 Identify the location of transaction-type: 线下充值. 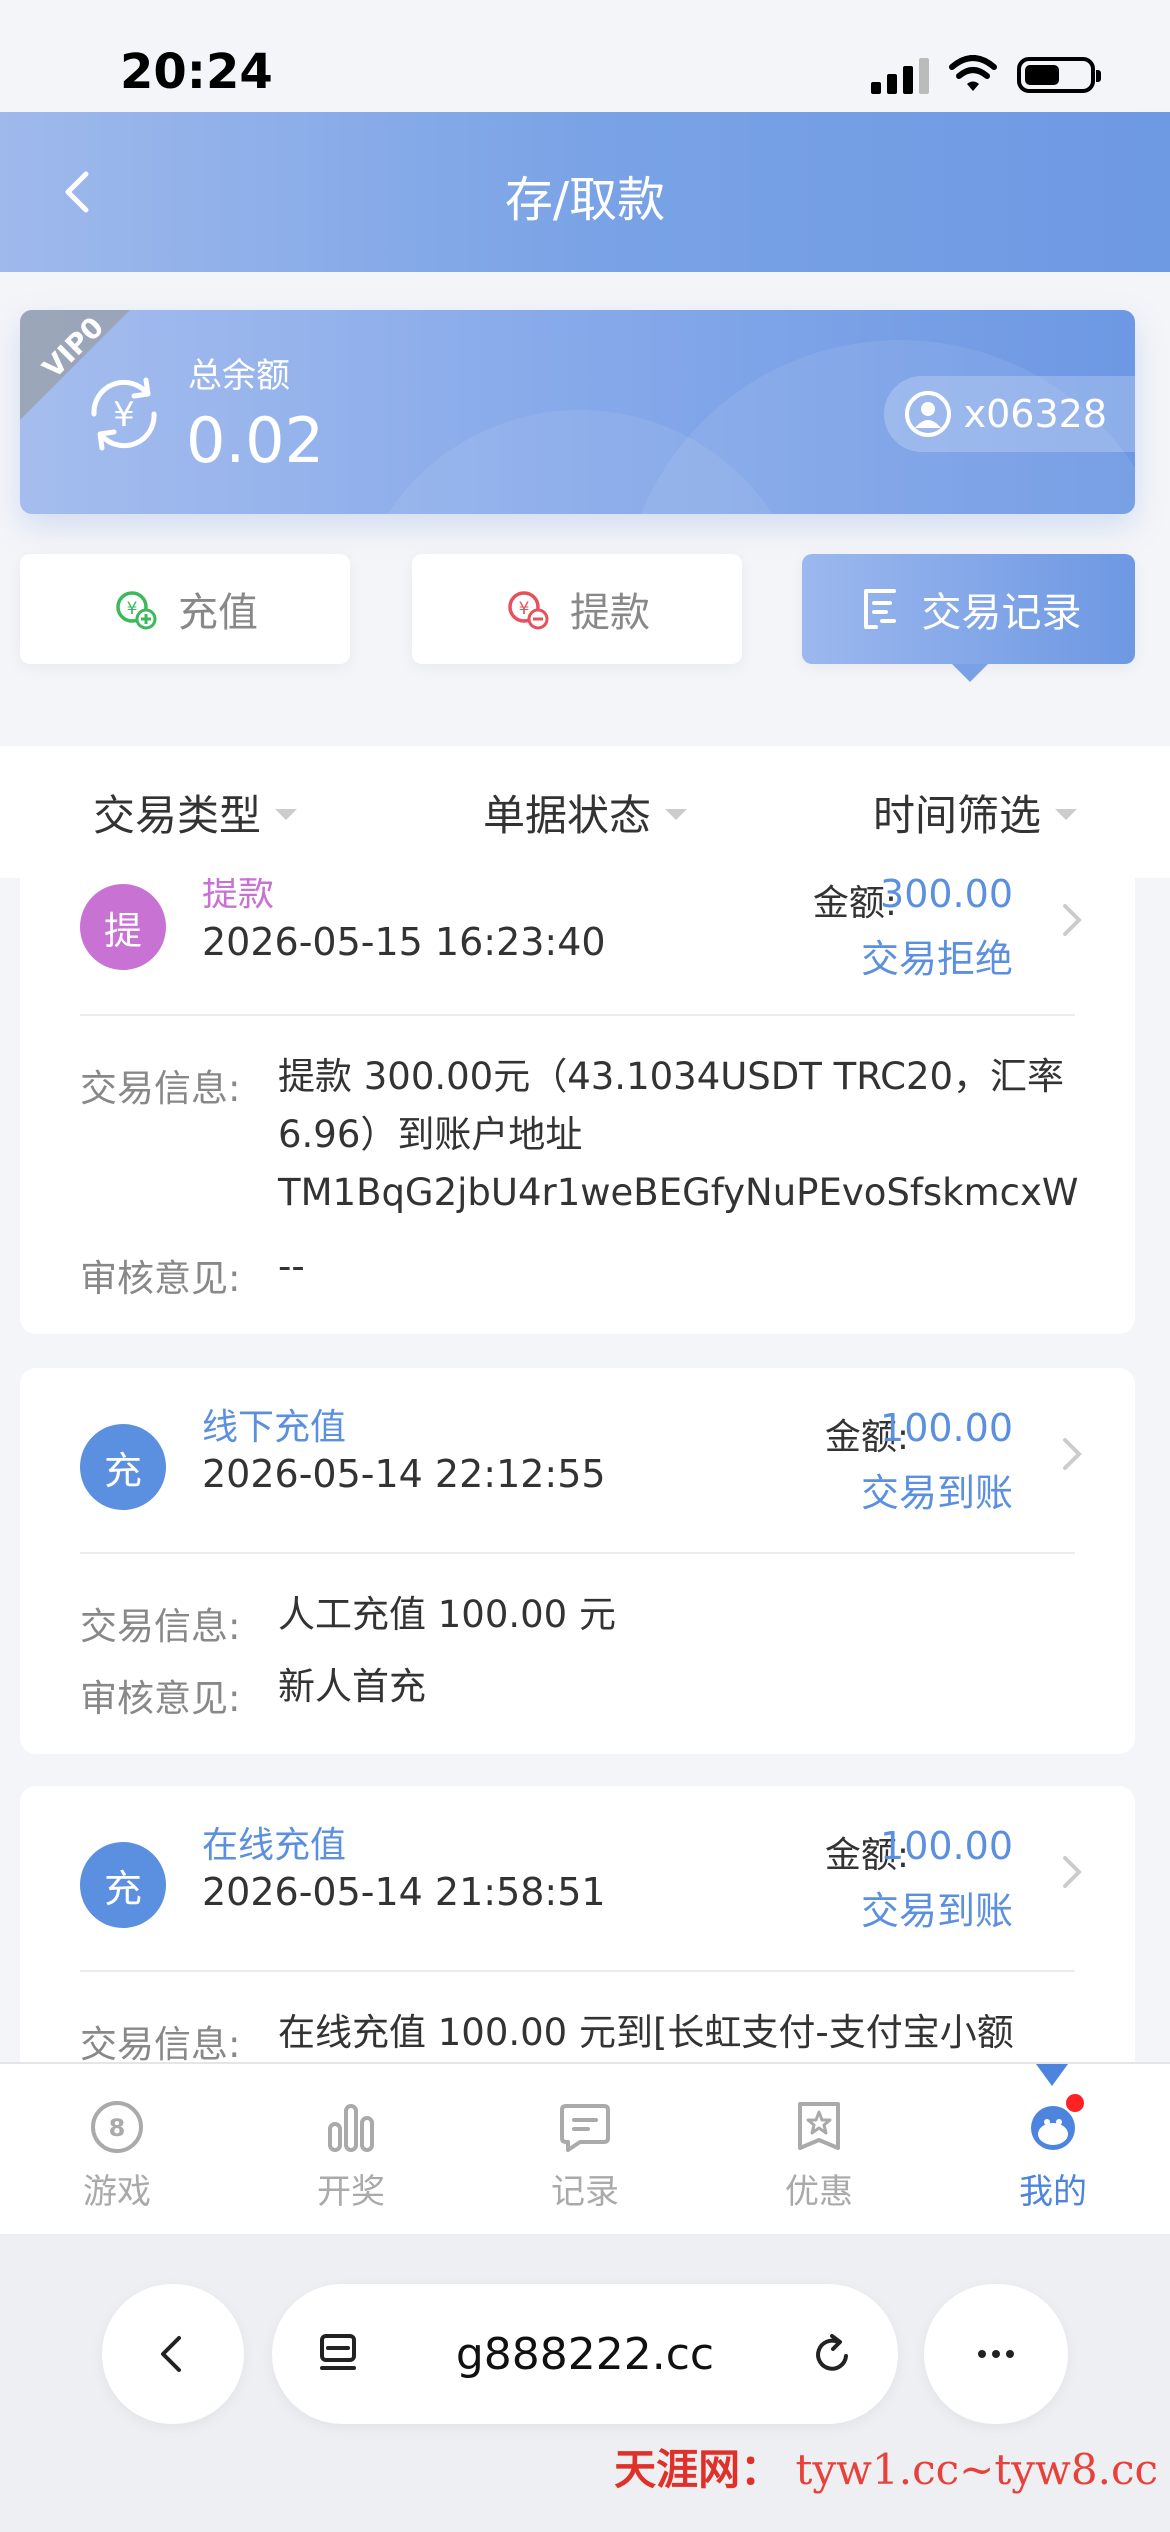
(274, 1427).